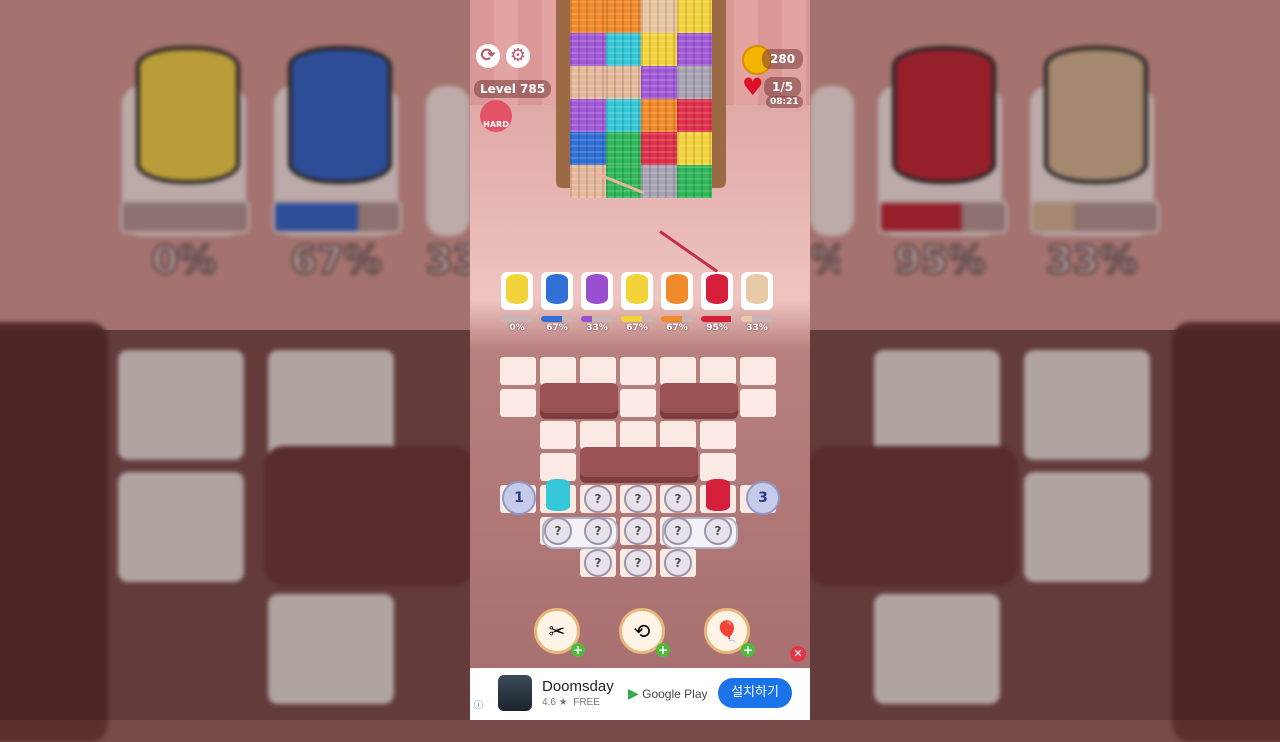 The height and width of the screenshot is (742, 1280). Describe the element at coordinates (783, 59) in the screenshot. I see `coin-count: 280` at that location.